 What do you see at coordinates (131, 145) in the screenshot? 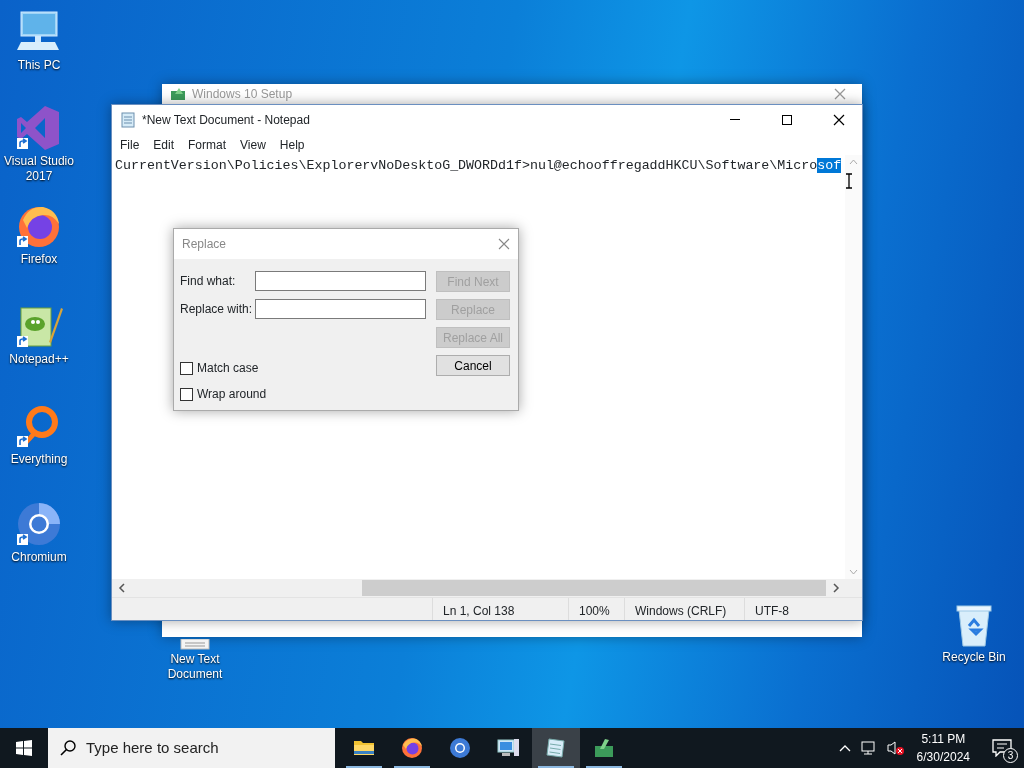
I see `menu-item: File` at bounding box center [131, 145].